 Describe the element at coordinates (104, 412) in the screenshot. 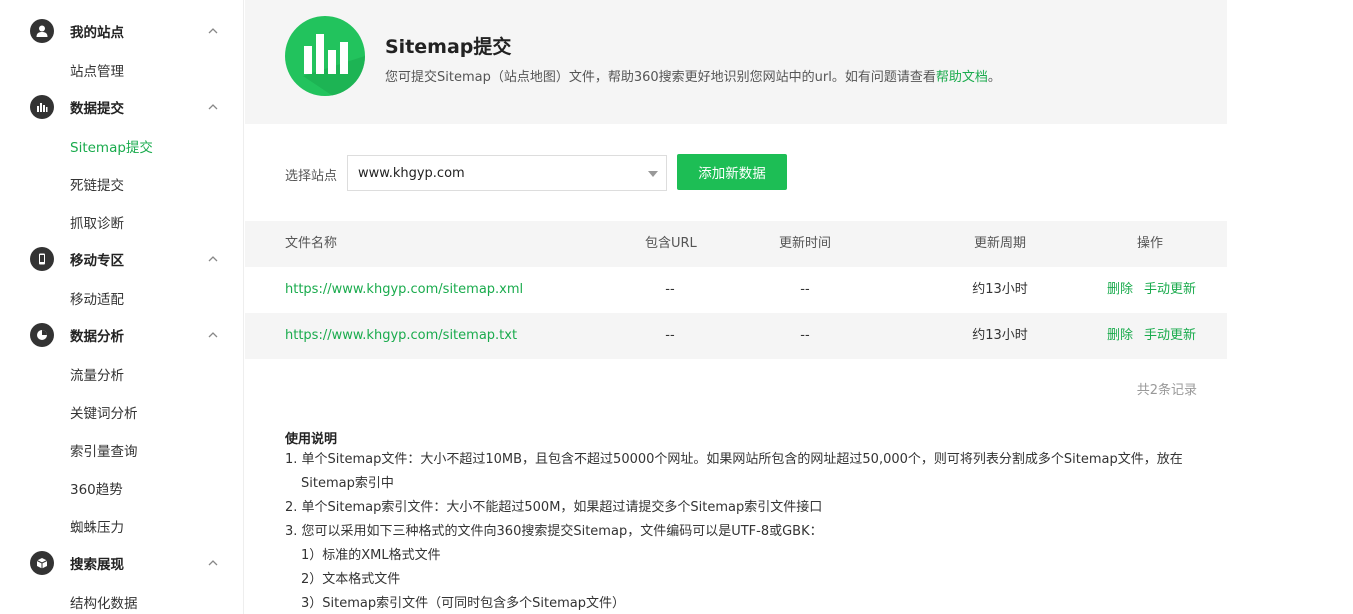

I see `sidebar-item-keyword-analysis: 关键词分析` at that location.